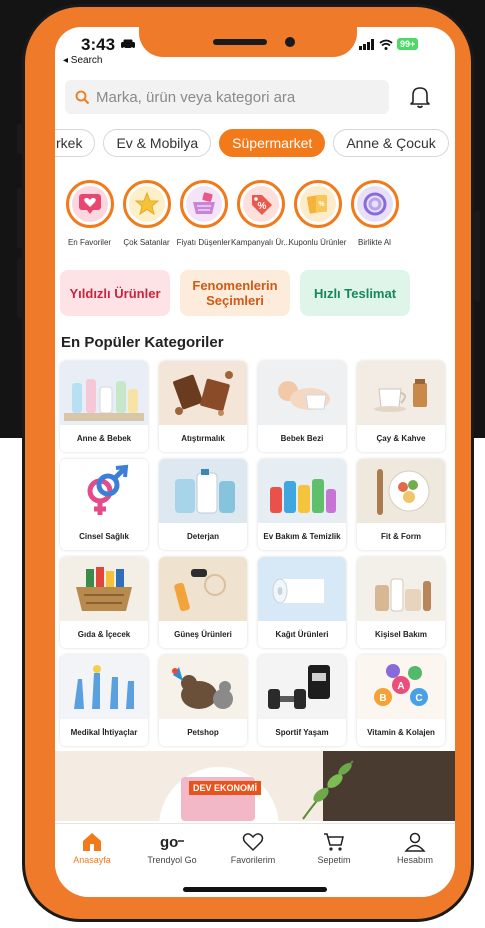  Describe the element at coordinates (115, 293) in the screenshot. I see `chip-starred-products: Yıldızlı Ürünler` at that location.